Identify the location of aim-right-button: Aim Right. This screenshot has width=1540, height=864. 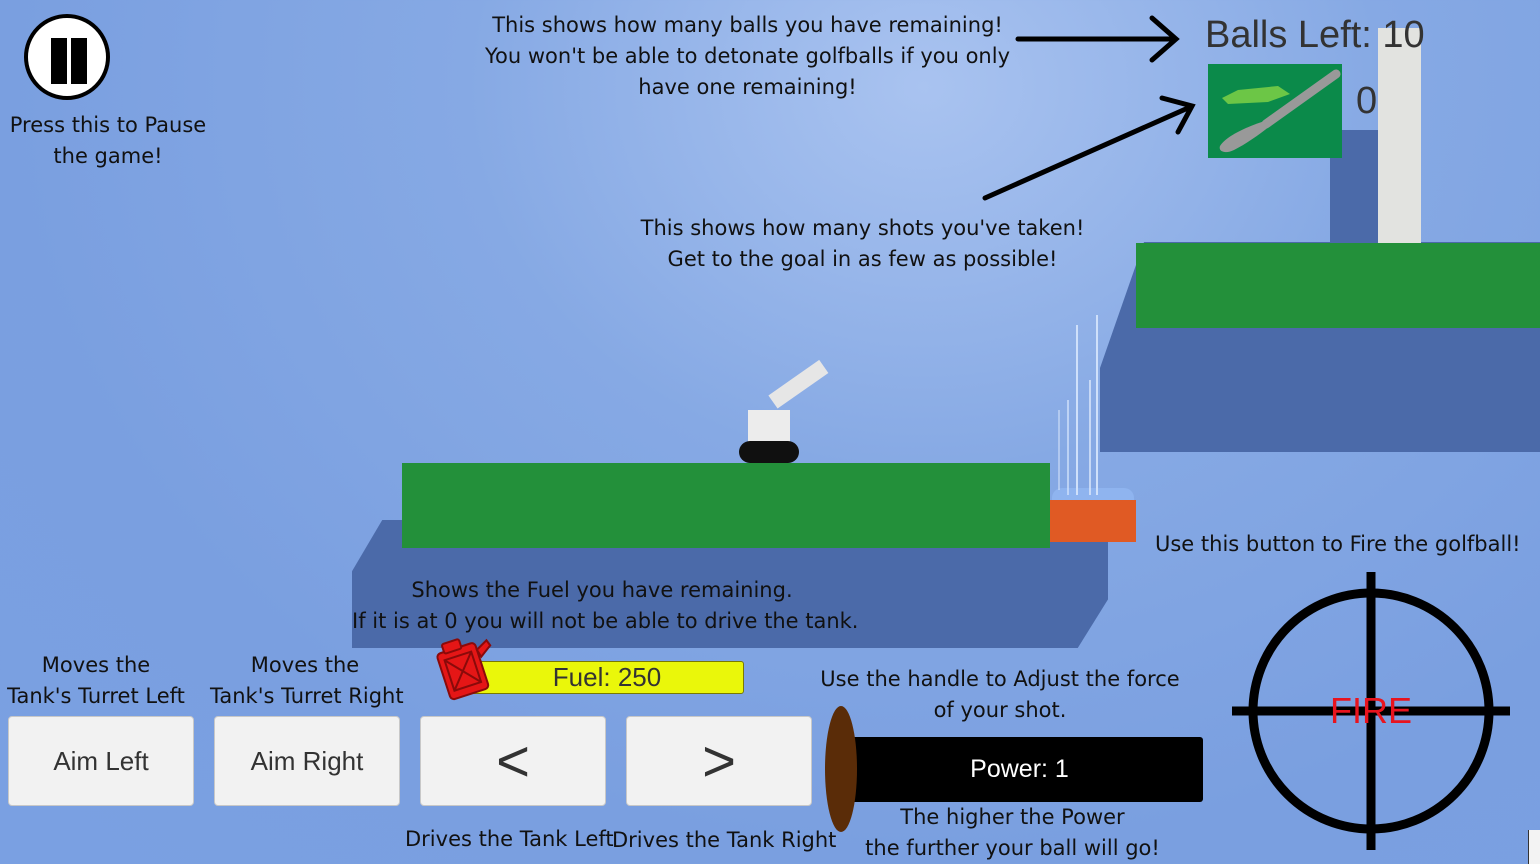
(307, 761).